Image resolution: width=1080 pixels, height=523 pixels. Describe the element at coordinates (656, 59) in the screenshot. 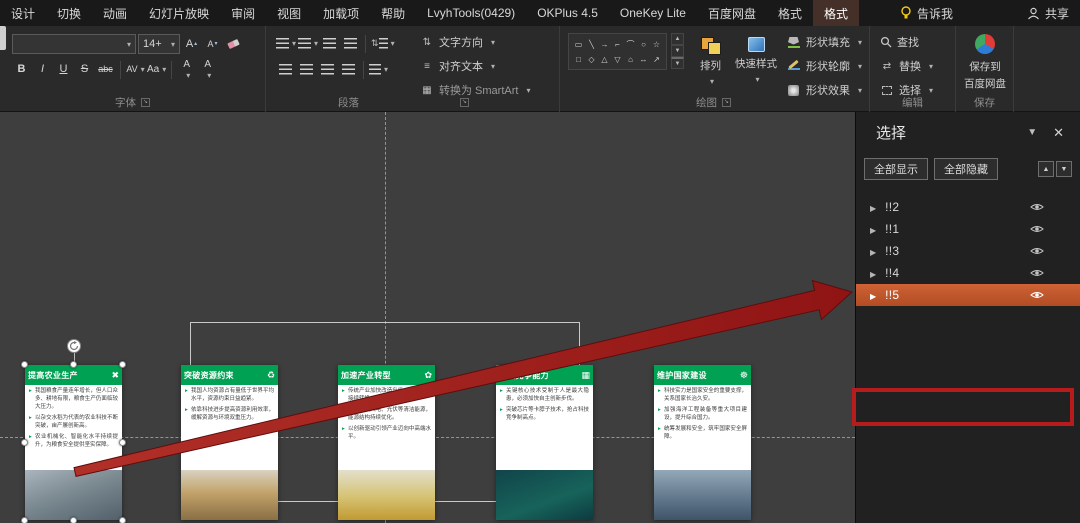

I see `shape-icon: ↗` at that location.